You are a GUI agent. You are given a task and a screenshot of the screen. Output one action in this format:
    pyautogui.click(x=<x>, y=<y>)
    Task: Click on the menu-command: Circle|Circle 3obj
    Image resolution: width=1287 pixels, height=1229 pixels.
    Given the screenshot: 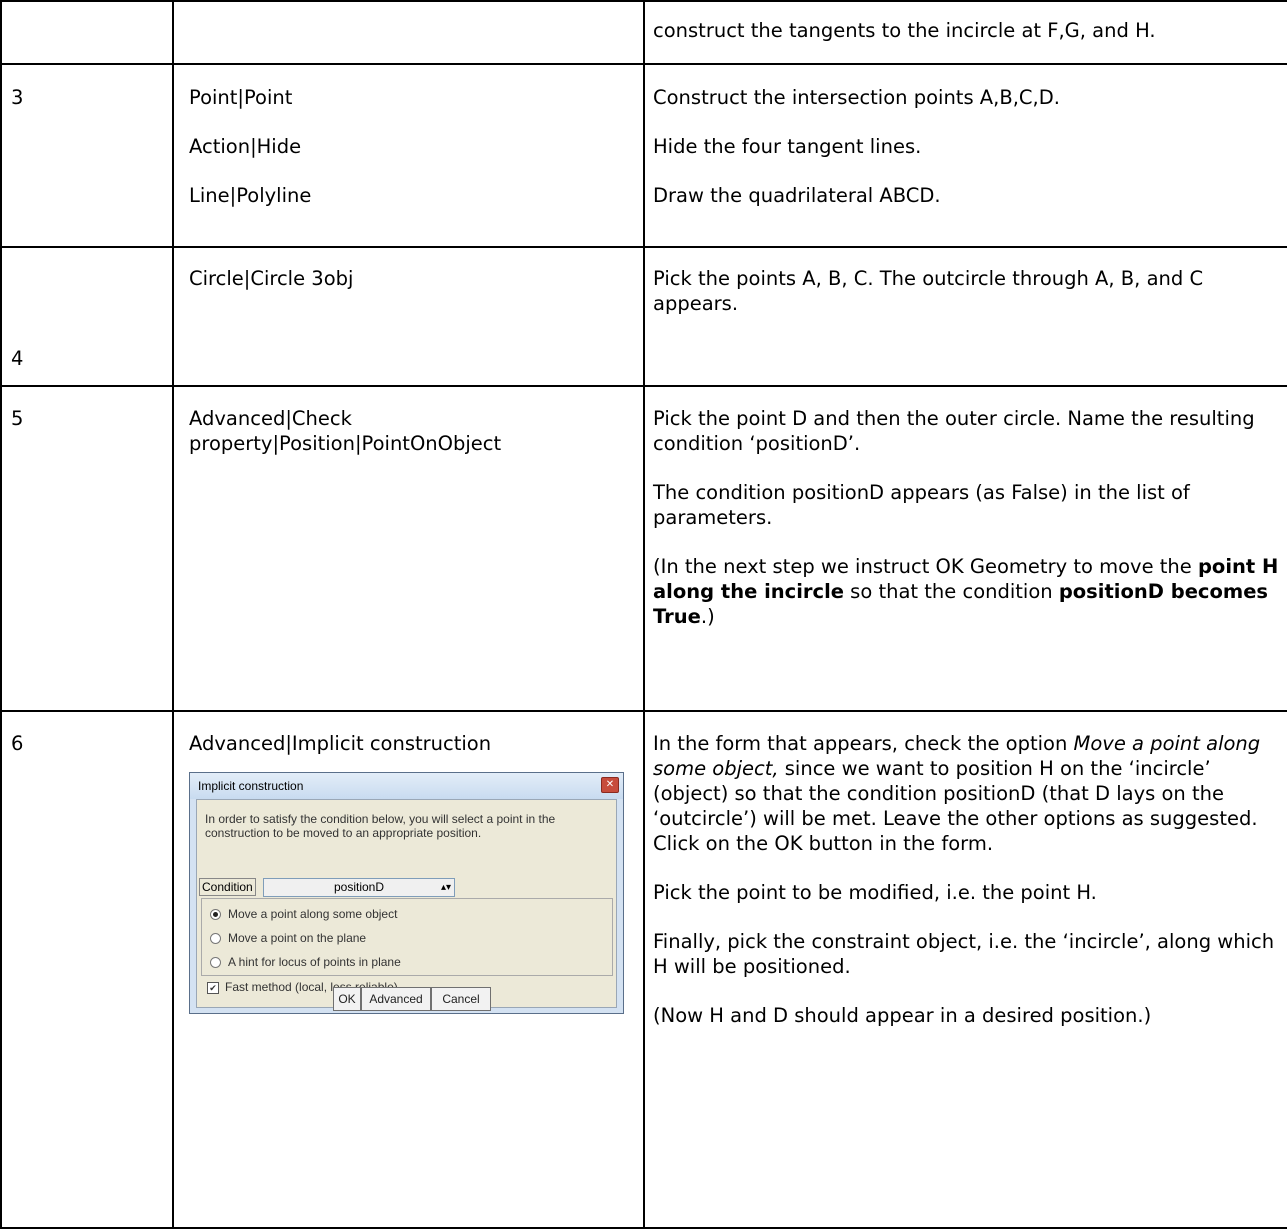 What is the action you would take?
    pyautogui.click(x=271, y=278)
    